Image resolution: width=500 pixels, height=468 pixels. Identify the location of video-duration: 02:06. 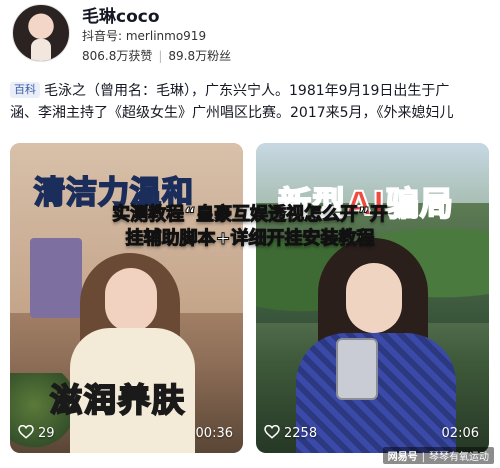
(460, 433).